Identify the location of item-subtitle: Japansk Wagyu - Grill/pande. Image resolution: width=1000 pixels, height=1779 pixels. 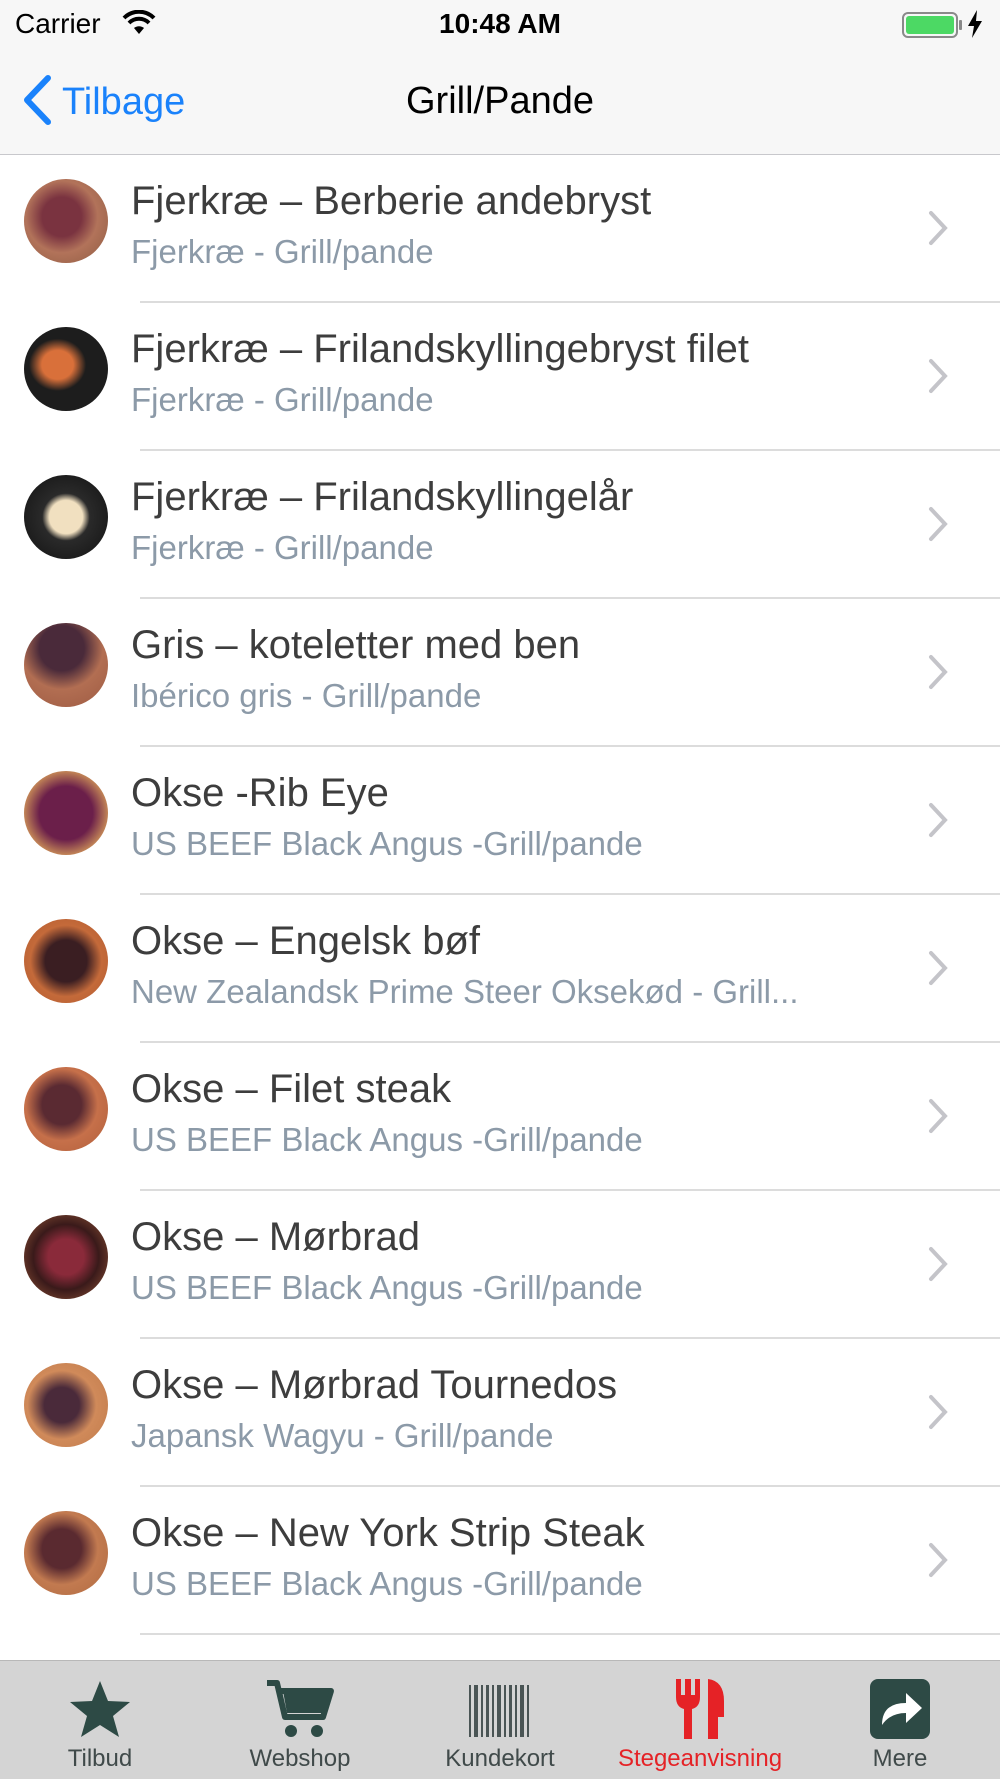
(342, 1435).